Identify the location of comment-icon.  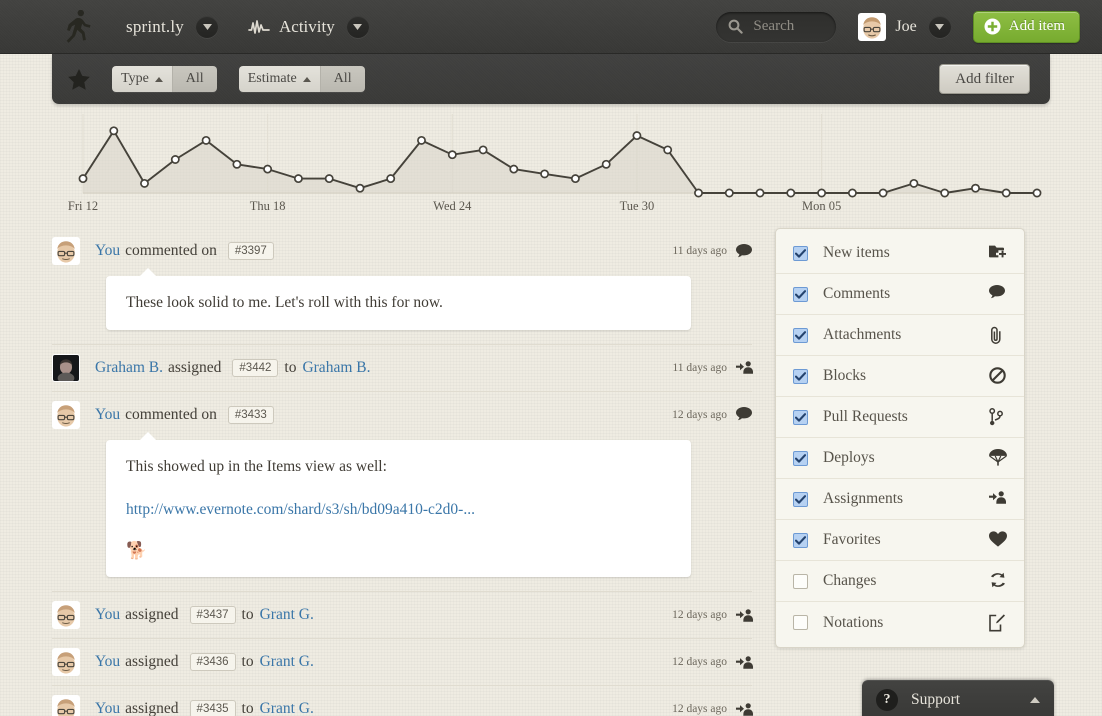
(744, 251).